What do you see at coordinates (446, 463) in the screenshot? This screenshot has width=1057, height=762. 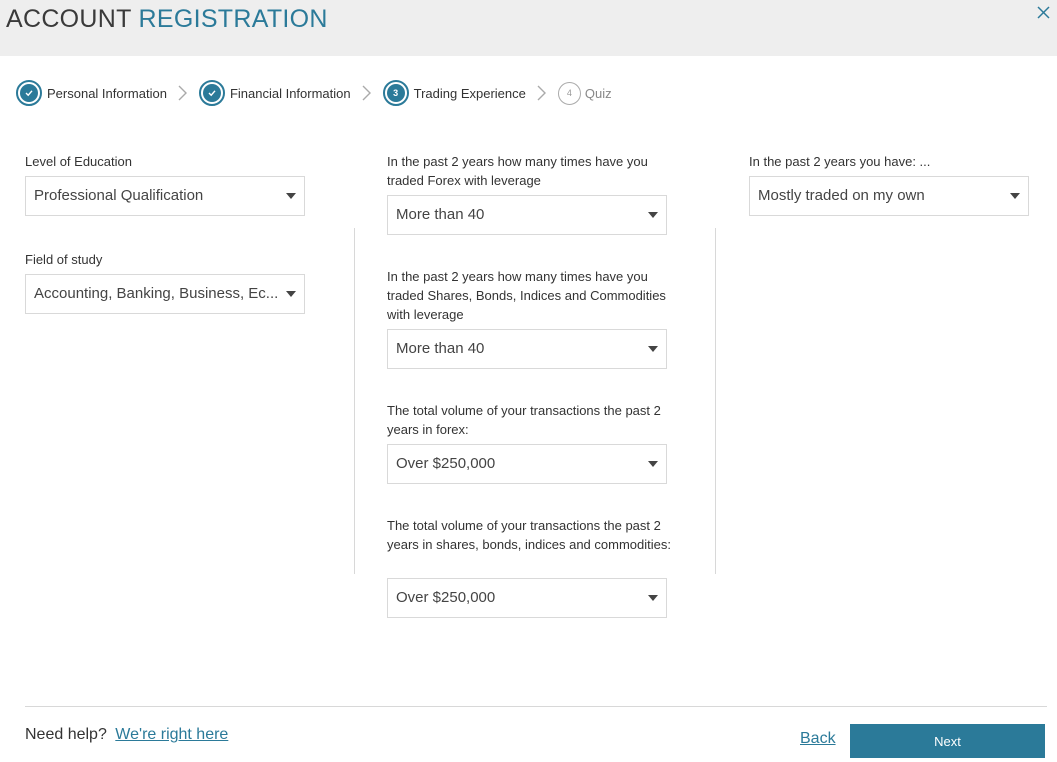 I see `forex-volume-value: Over $250,000` at bounding box center [446, 463].